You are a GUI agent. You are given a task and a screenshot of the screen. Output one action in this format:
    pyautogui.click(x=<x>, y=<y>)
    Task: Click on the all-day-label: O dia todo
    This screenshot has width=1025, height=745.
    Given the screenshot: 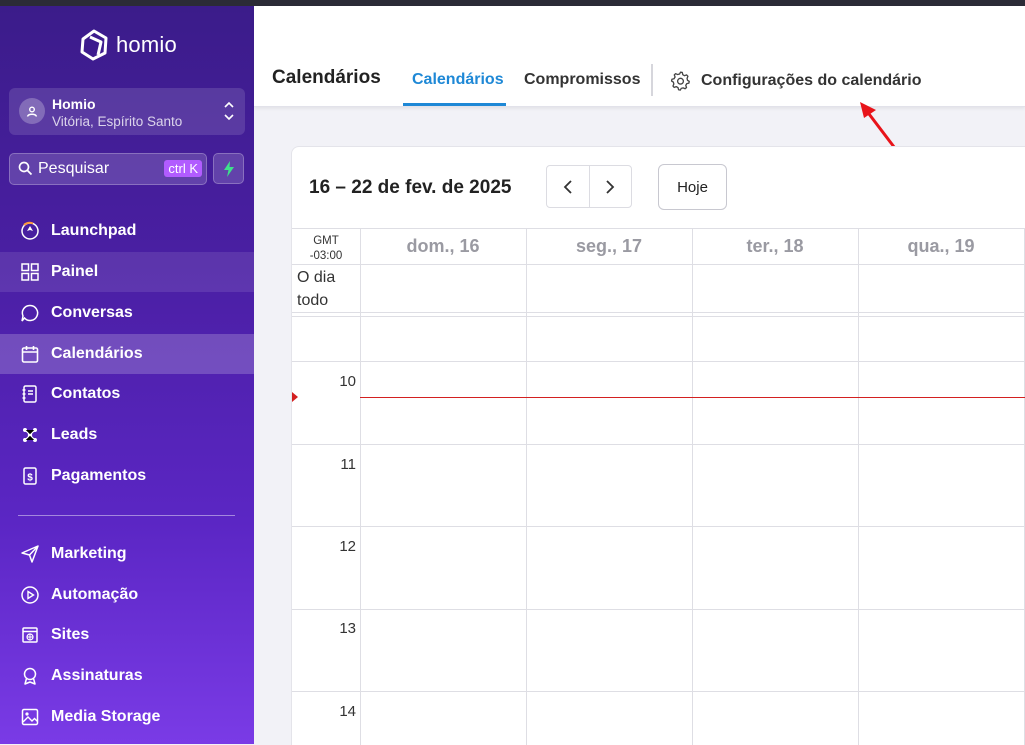 What is the action you would take?
    pyautogui.click(x=316, y=289)
    